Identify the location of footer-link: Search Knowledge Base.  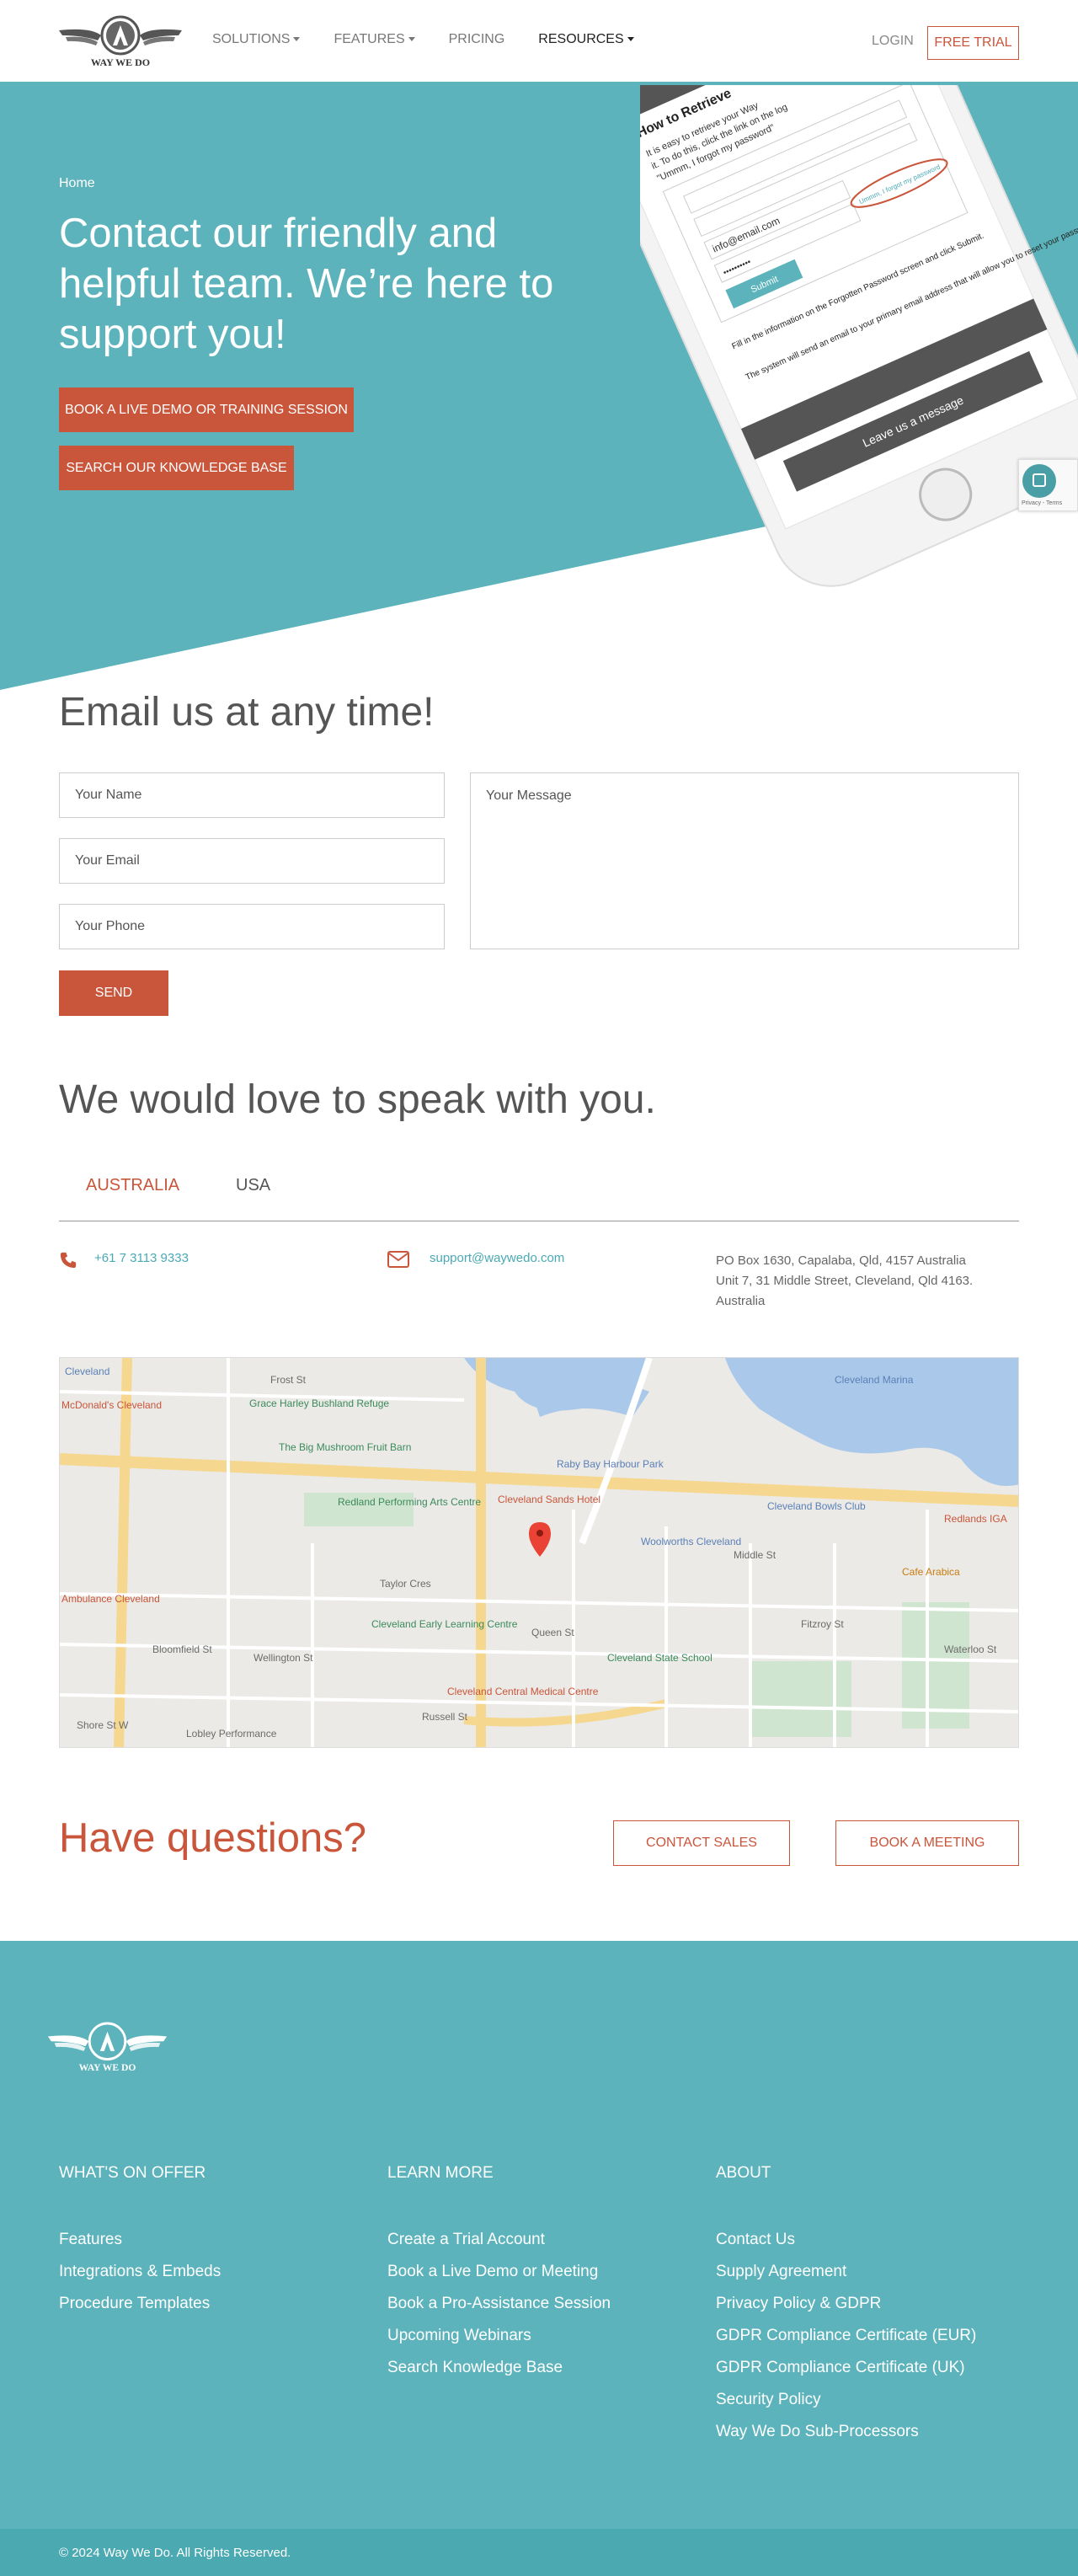
(499, 2368).